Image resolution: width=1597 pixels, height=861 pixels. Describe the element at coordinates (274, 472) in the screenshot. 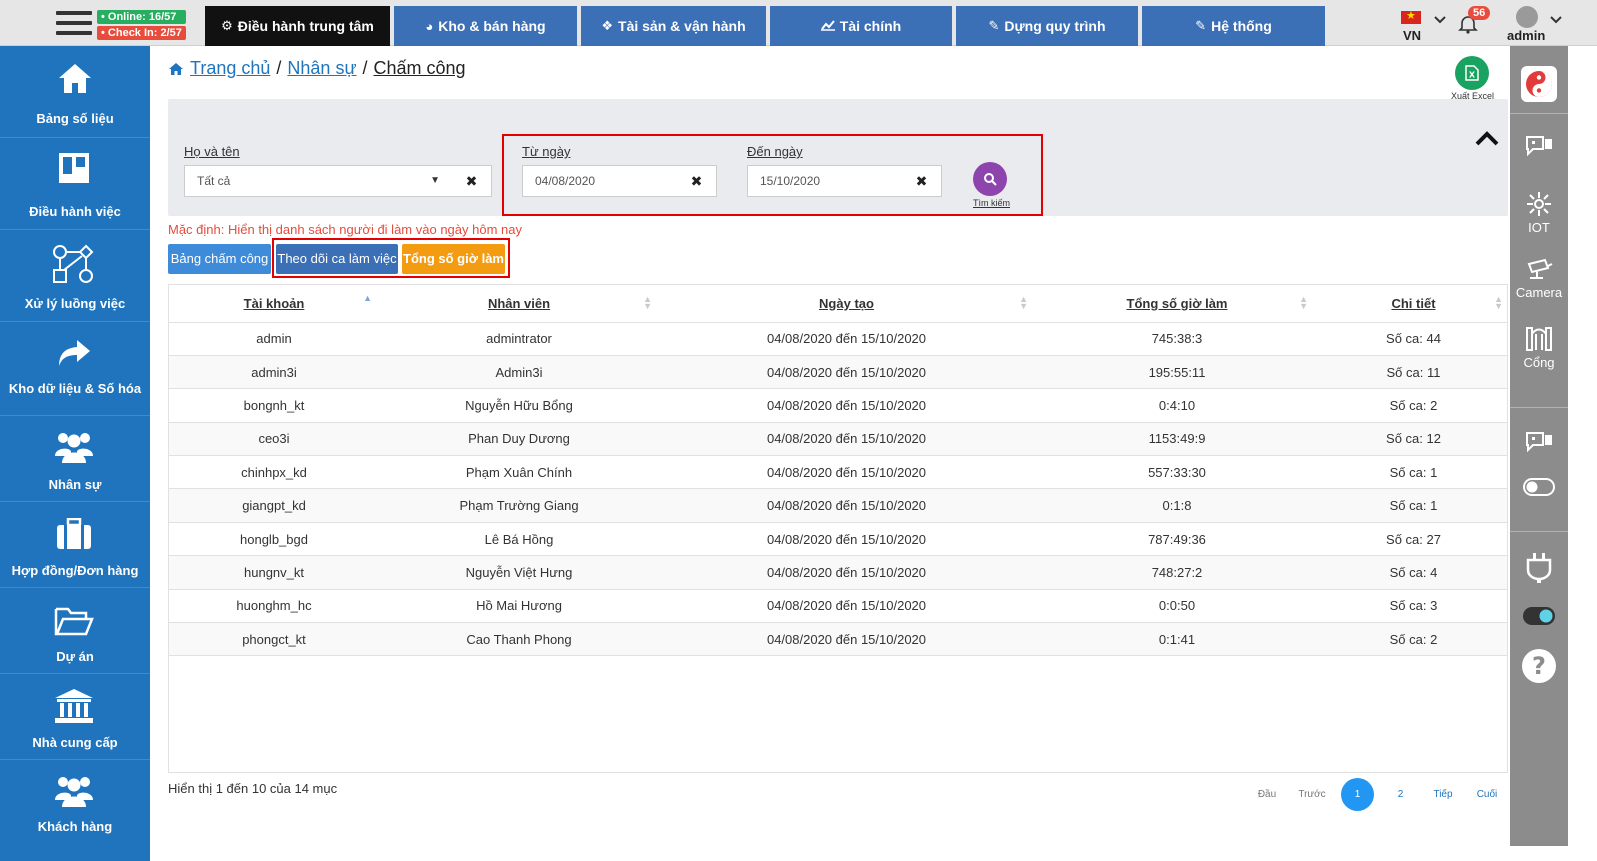

I see `cell-account: chinhpx_kd` at that location.